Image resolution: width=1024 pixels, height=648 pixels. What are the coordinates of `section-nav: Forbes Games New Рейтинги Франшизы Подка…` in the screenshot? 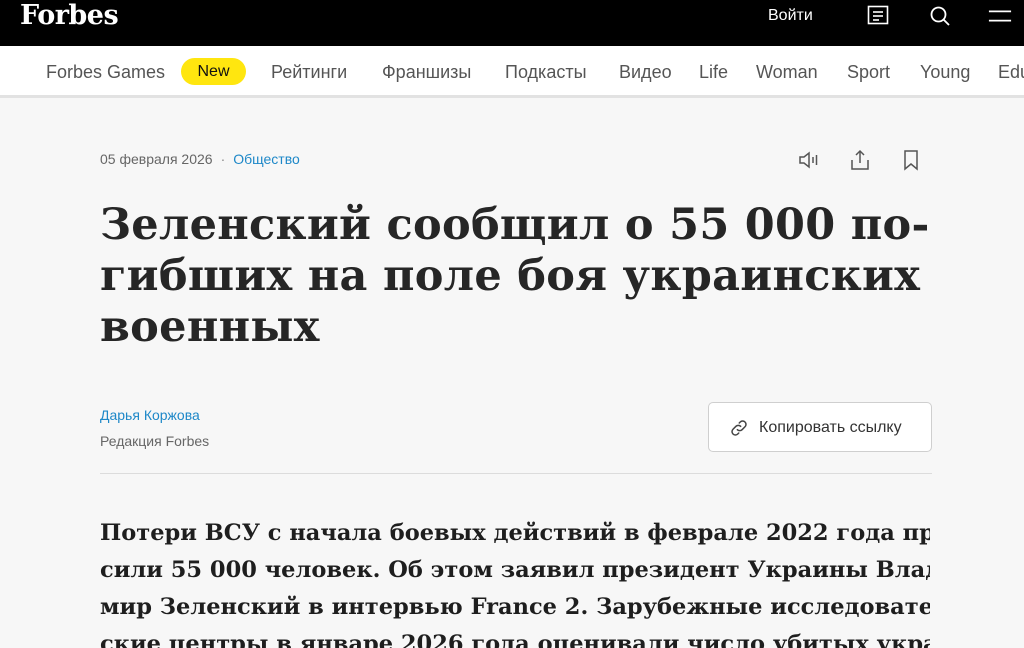 It's located at (512, 72).